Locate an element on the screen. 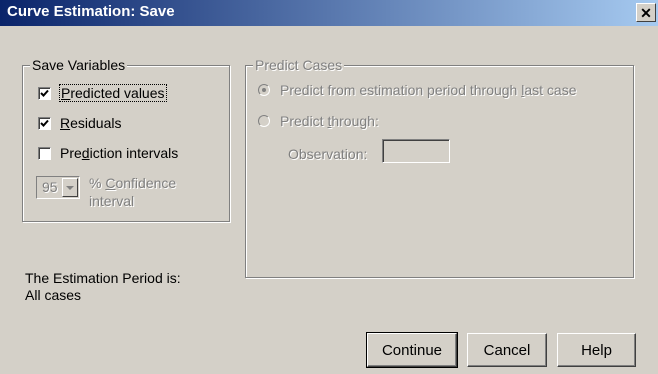 Image resolution: width=658 pixels, height=374 pixels. help-button: Help is located at coordinates (596, 350).